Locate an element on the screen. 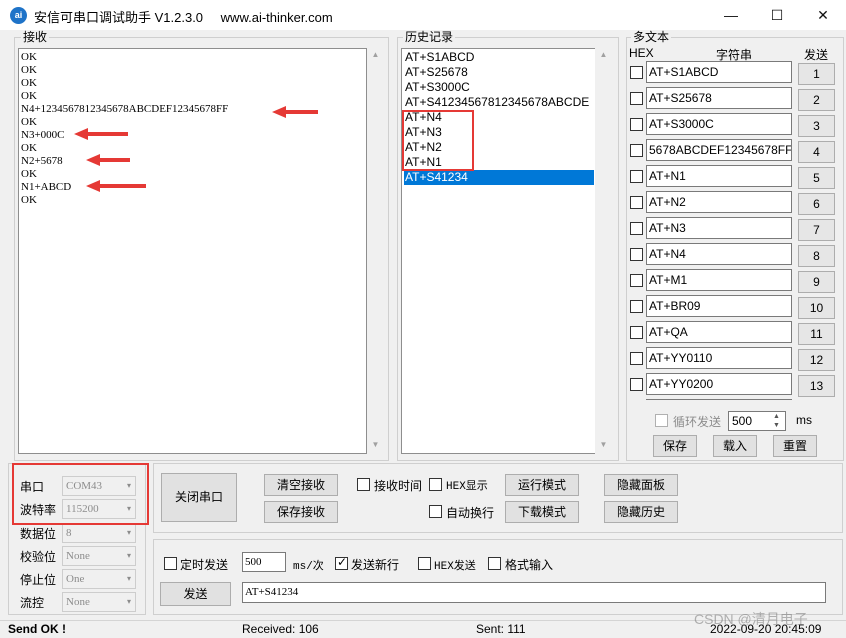 This screenshot has height=638, width=846. send-group is located at coordinates (498, 577).